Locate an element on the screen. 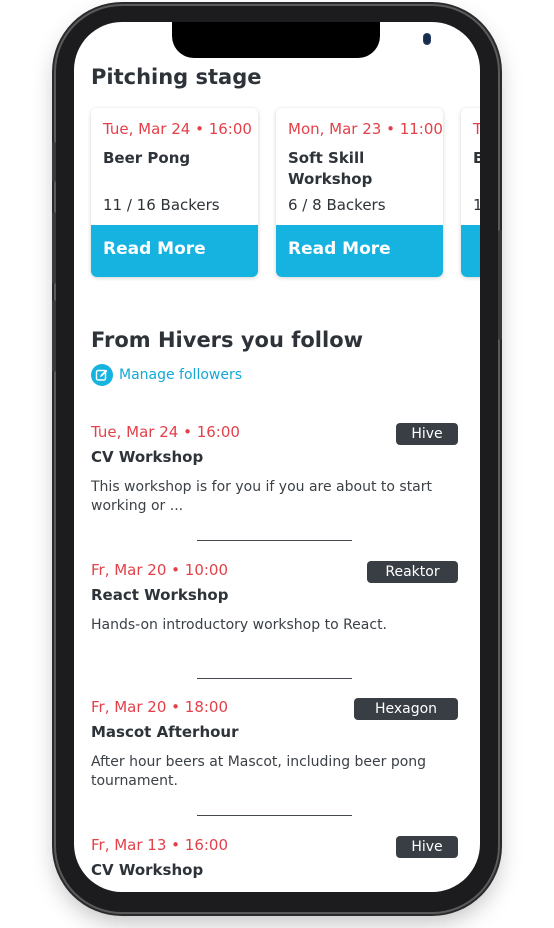  pitch-card-date: T is located at coordinates (476, 129).